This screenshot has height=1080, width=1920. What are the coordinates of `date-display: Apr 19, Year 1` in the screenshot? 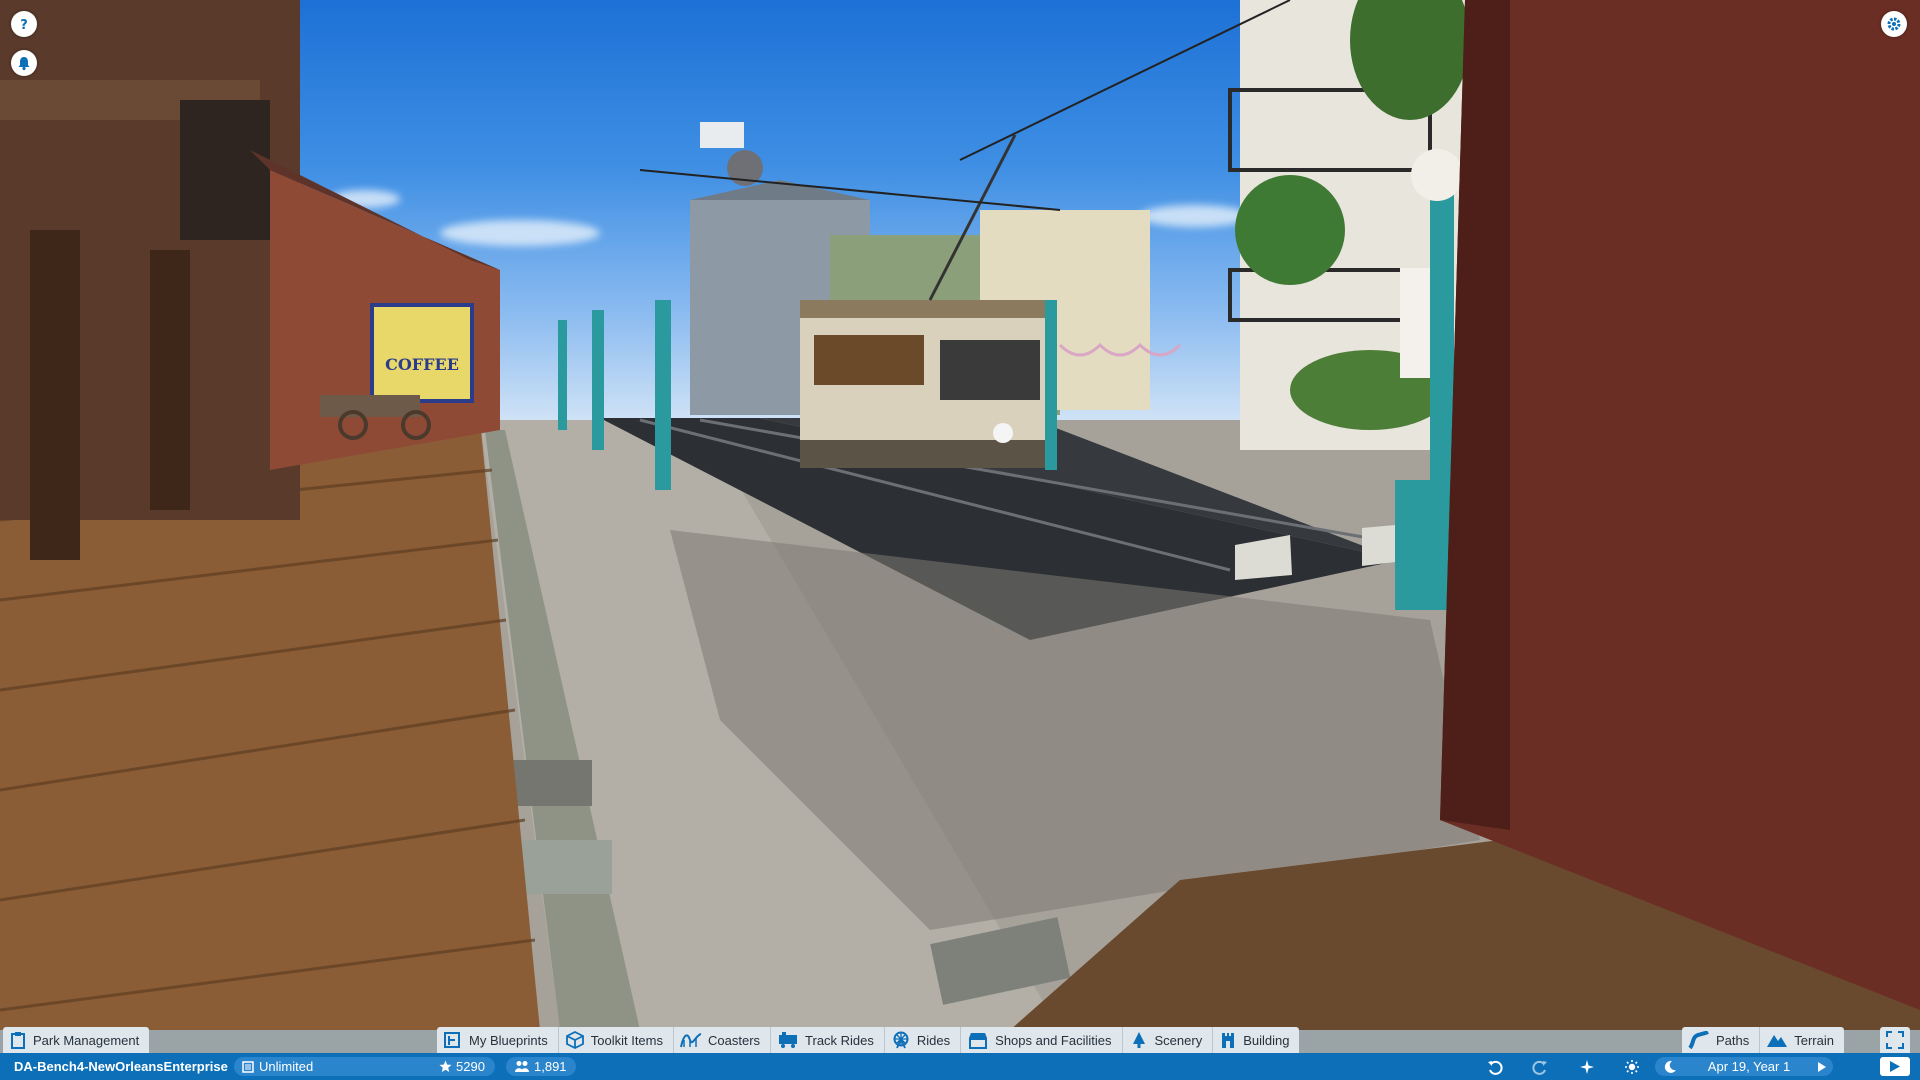 It's located at (1744, 1066).